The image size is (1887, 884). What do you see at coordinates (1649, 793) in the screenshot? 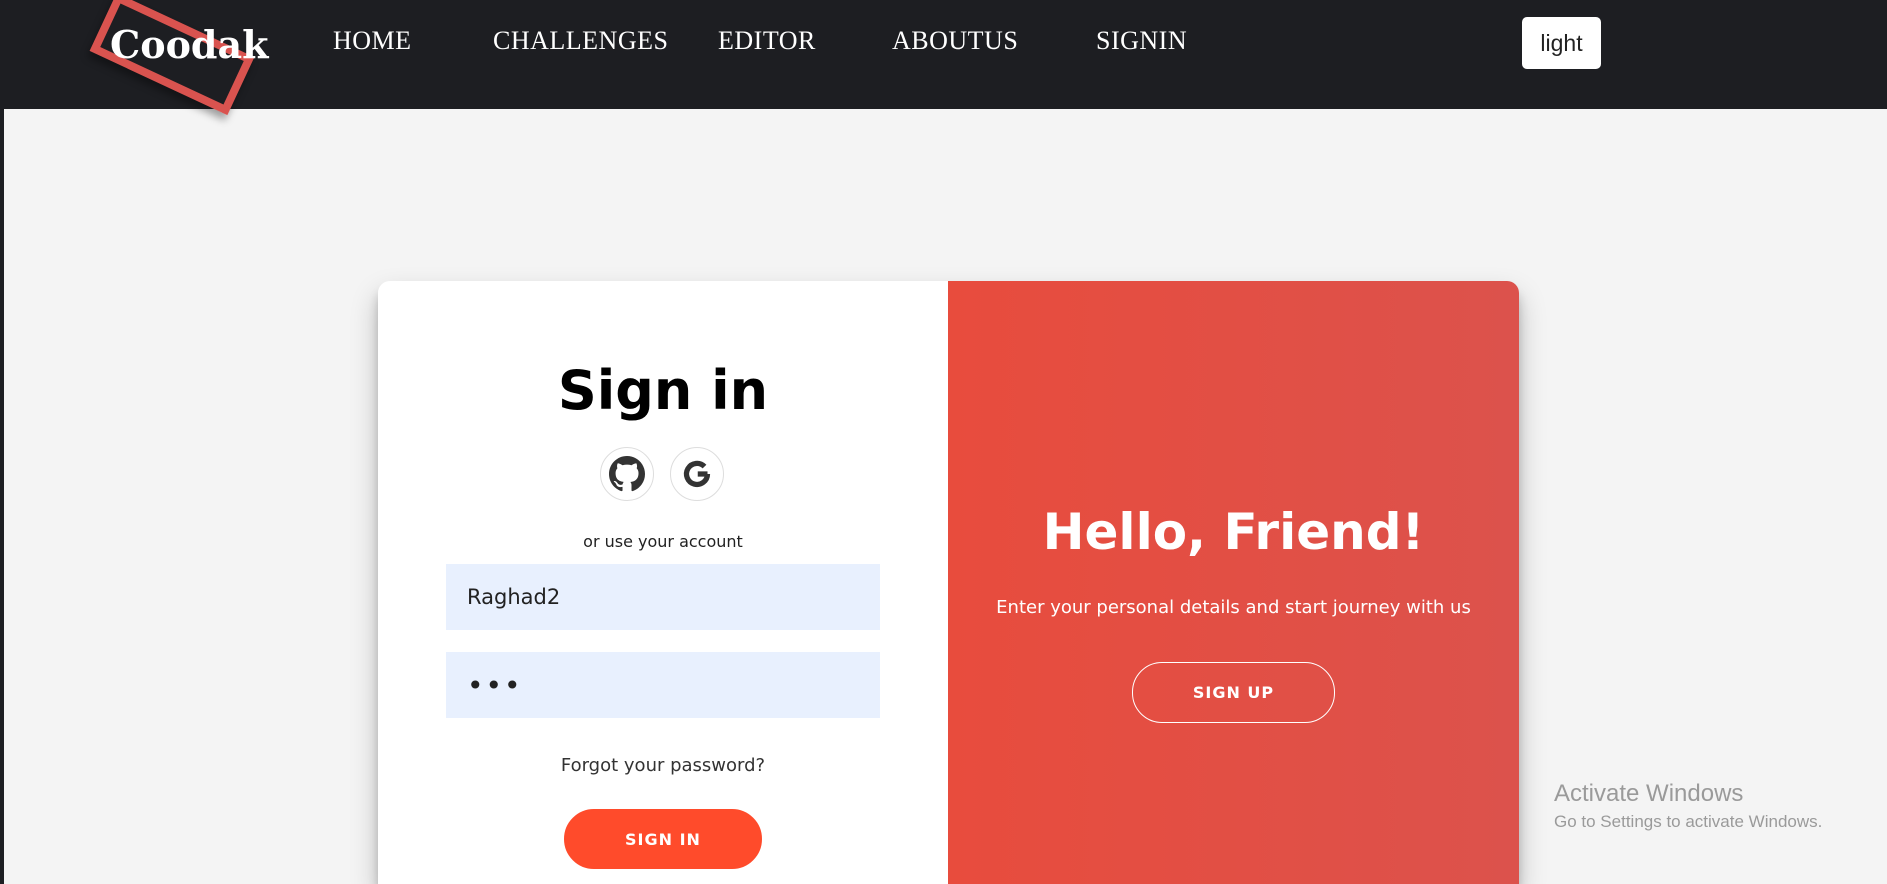
I see `watermark-title: Activate Windows` at bounding box center [1649, 793].